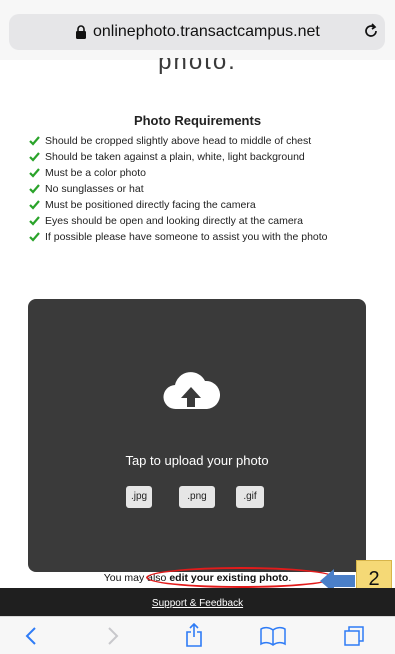  I want to click on safari-bottom-toolbar, so click(197, 635).